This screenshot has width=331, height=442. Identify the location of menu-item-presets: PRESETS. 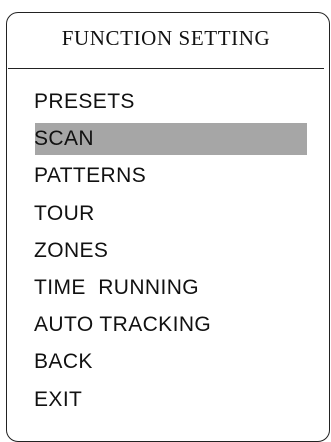
(122, 101).